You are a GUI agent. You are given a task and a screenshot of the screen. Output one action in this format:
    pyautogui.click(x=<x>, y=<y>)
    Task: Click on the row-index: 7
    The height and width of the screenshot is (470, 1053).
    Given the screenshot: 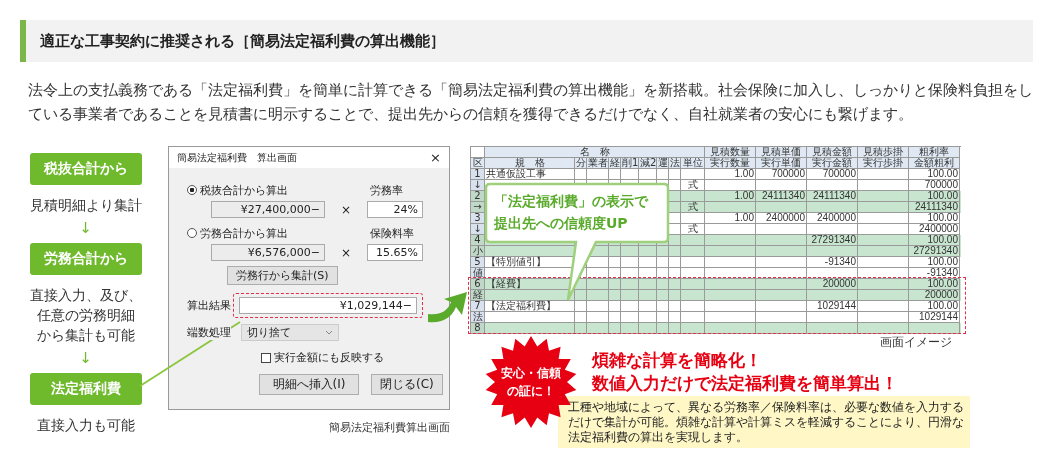 What is the action you would take?
    pyautogui.click(x=478, y=306)
    